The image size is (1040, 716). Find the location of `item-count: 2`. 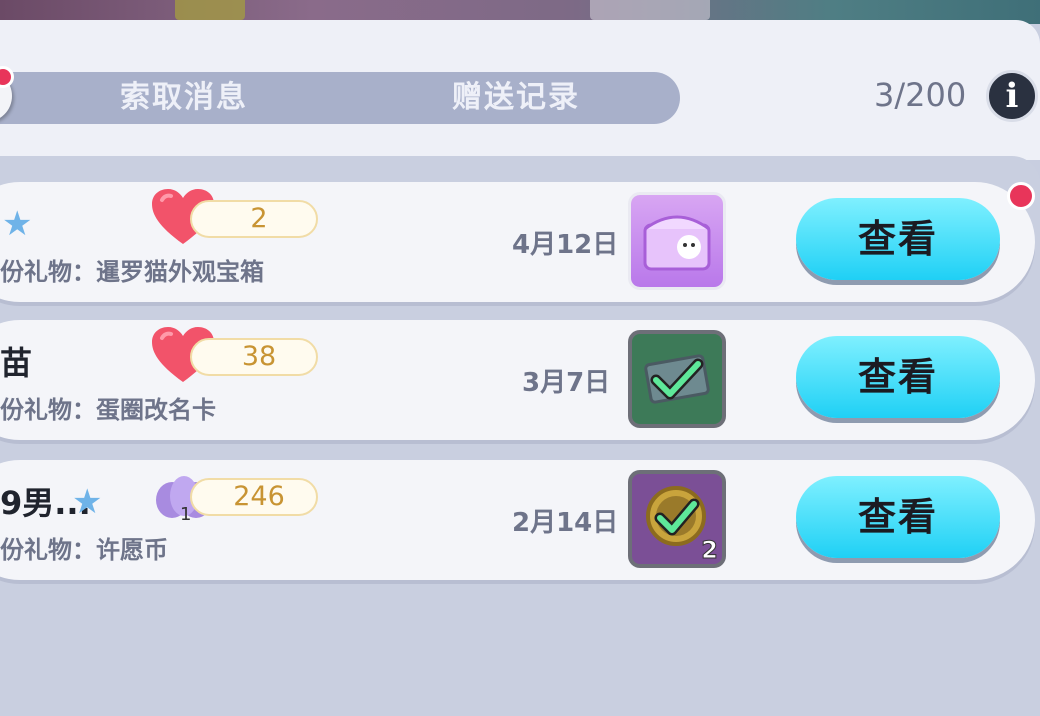

item-count: 2 is located at coordinates (710, 550).